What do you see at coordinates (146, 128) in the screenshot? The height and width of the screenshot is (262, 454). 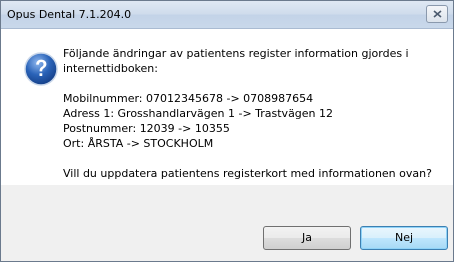 I see `change-postcode: Postnummer: 12039 -> 10355` at bounding box center [146, 128].